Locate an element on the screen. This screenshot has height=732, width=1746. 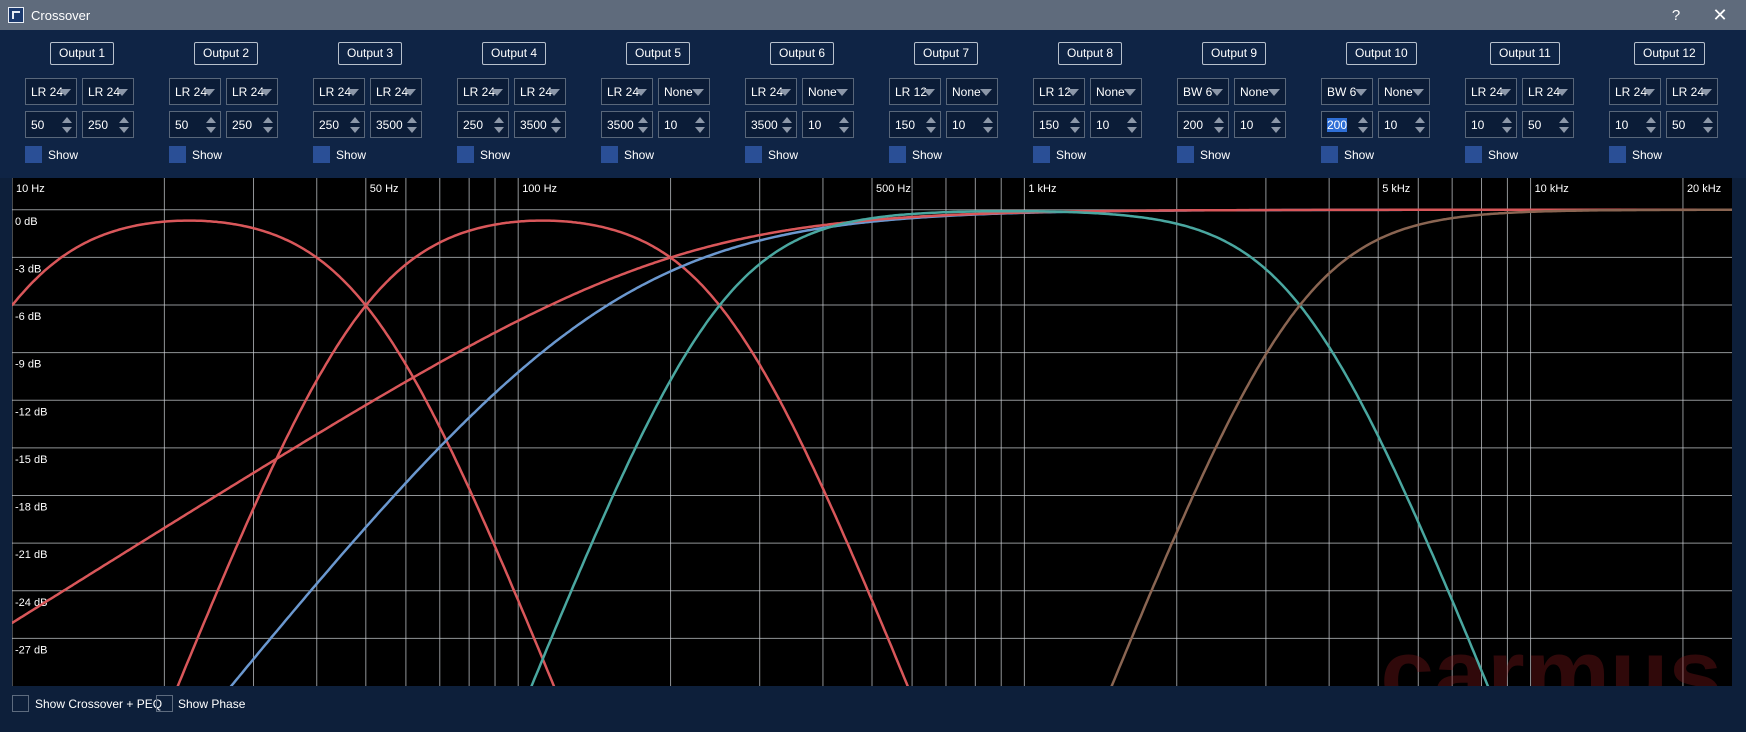
output-button: Output 12 is located at coordinates (1669, 53).